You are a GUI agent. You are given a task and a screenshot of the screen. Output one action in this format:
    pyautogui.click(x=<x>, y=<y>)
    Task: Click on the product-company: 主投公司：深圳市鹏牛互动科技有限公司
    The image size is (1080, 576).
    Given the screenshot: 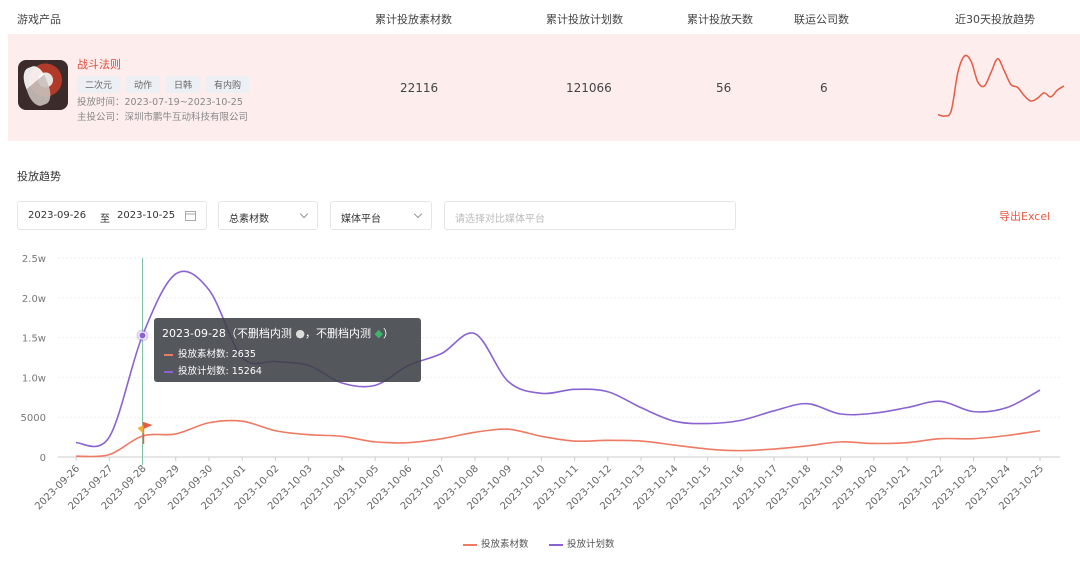 What is the action you would take?
    pyautogui.click(x=163, y=117)
    